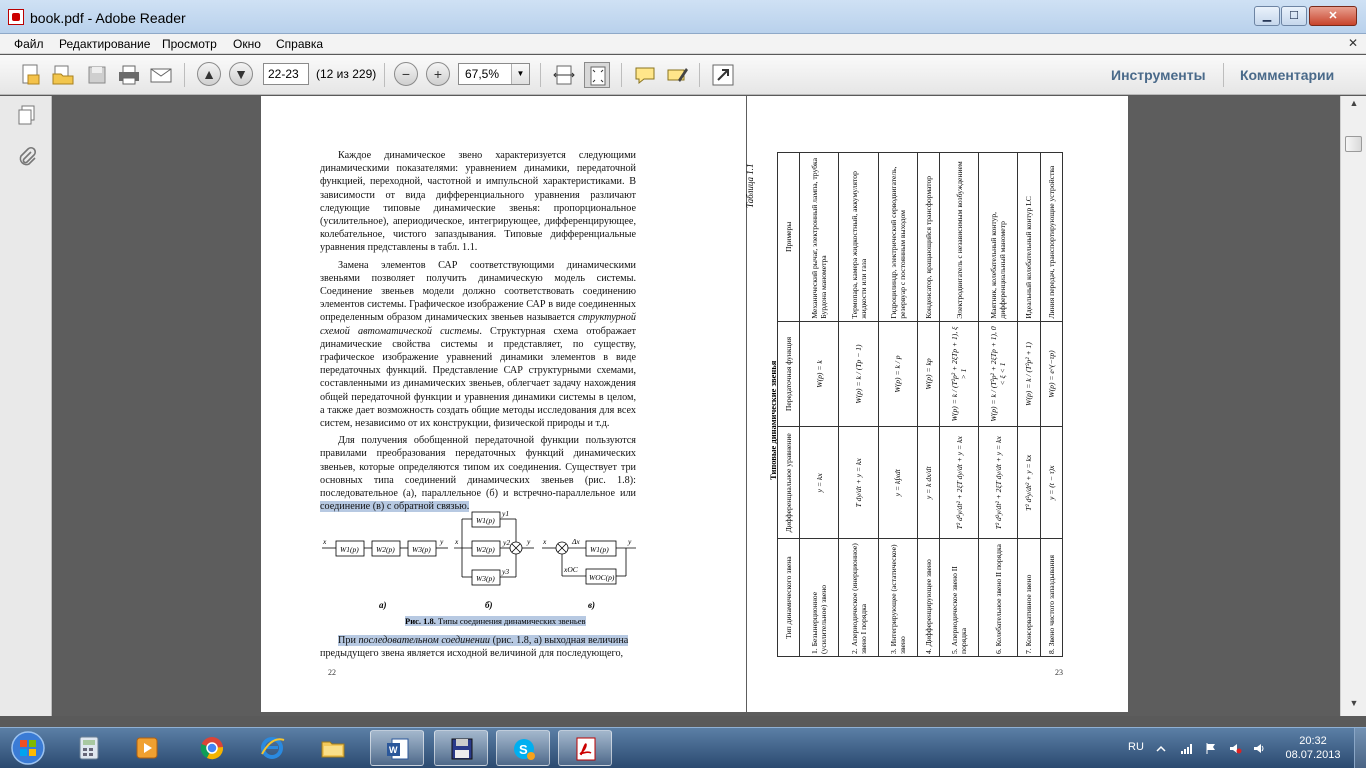  I want to click on chevron-down-icon: ▼, so click(520, 74).